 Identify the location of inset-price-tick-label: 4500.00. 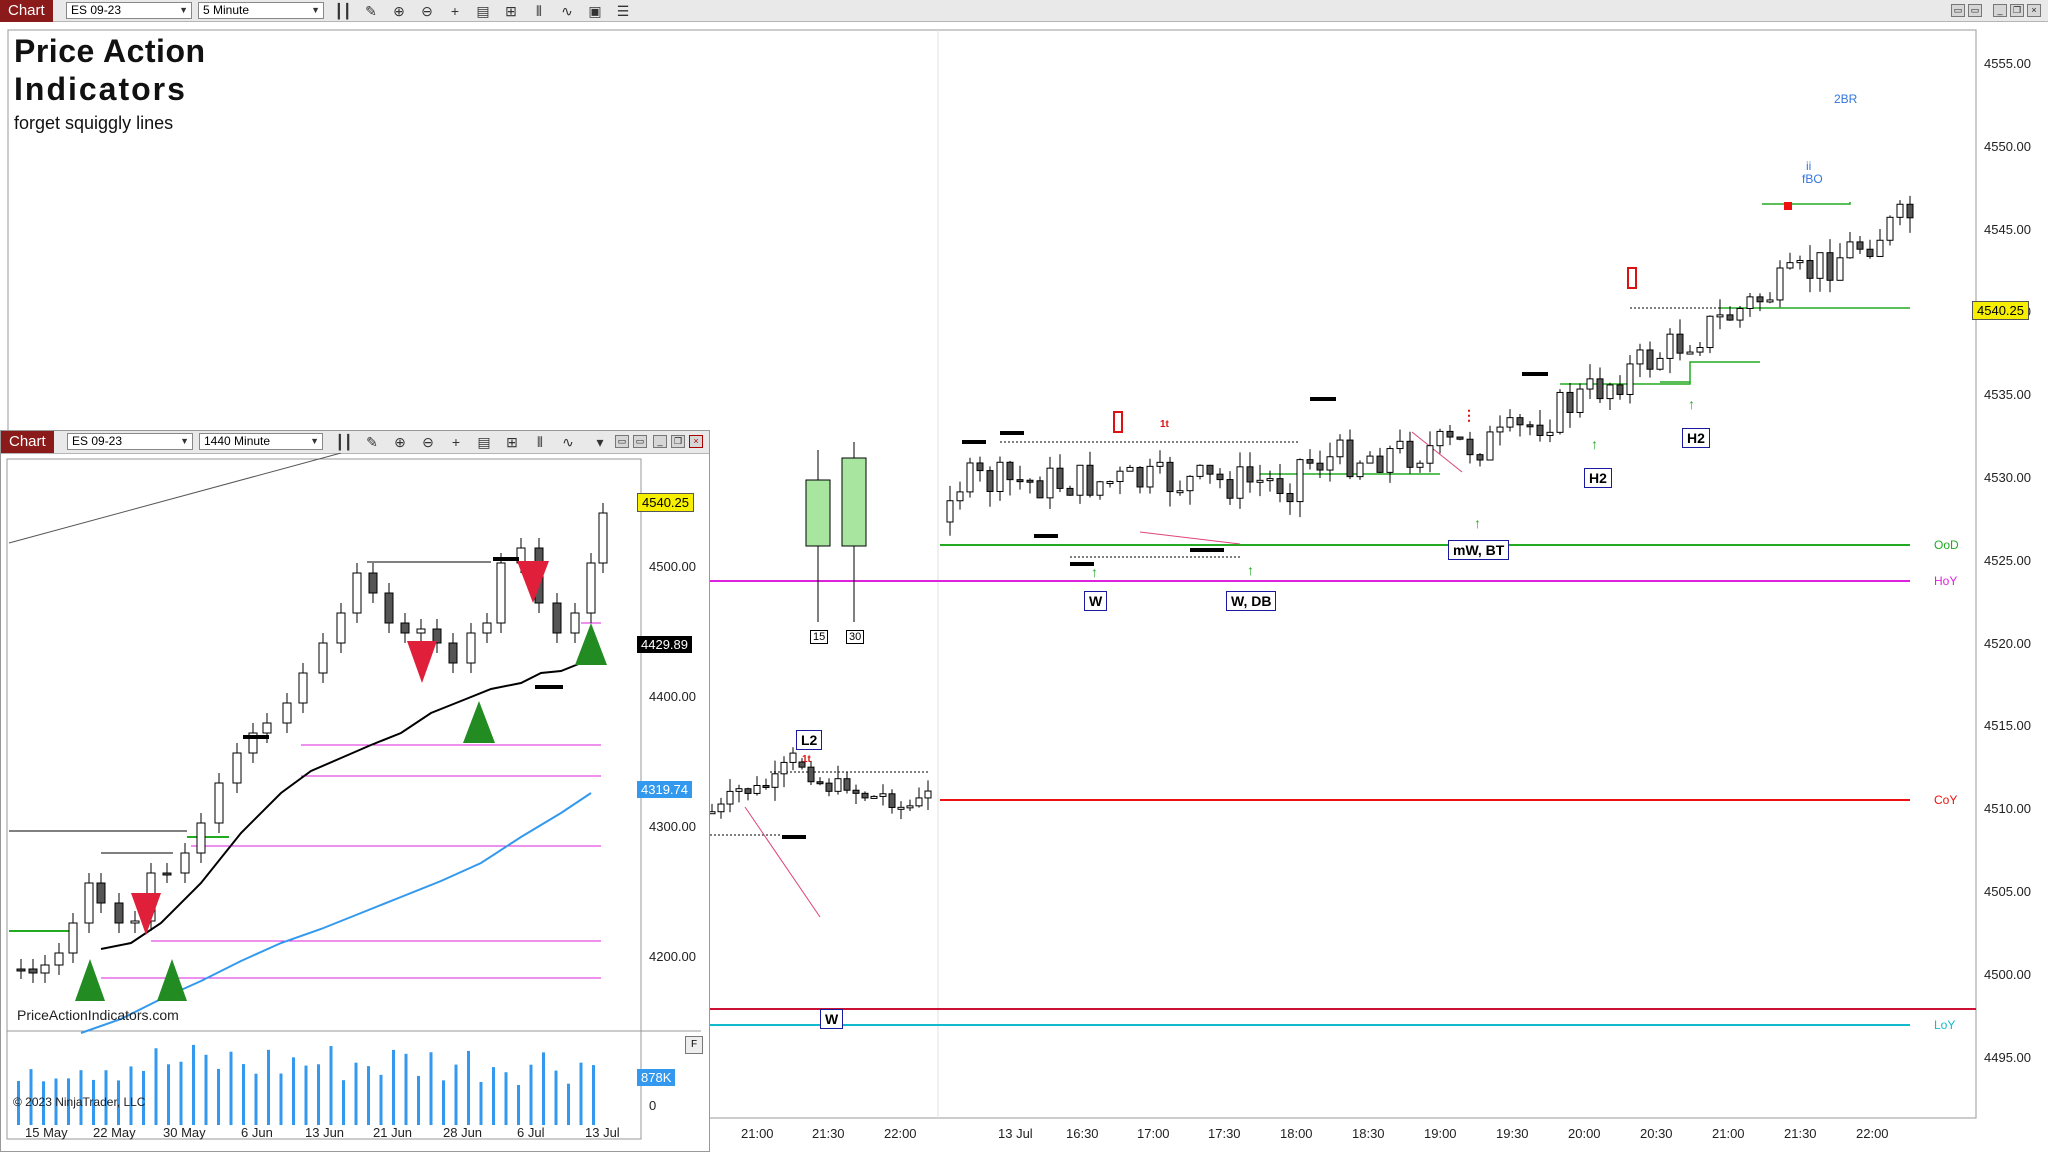
(672, 566).